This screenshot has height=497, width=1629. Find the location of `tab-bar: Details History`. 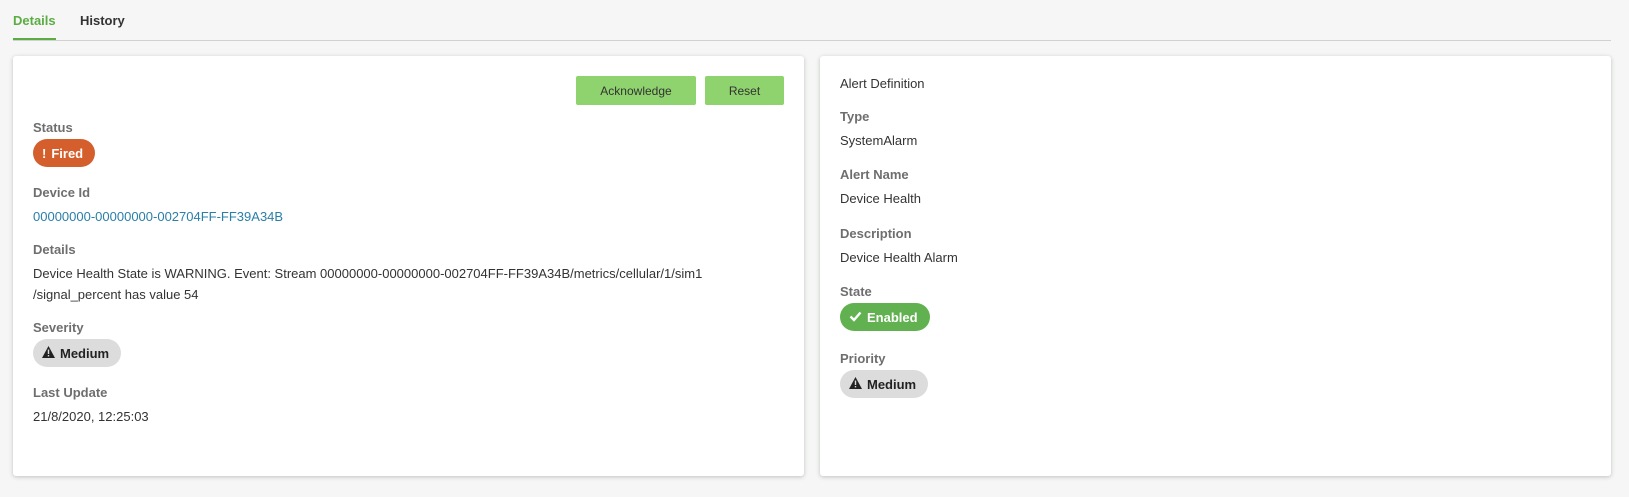

tab-bar: Details History is located at coordinates (812, 20).